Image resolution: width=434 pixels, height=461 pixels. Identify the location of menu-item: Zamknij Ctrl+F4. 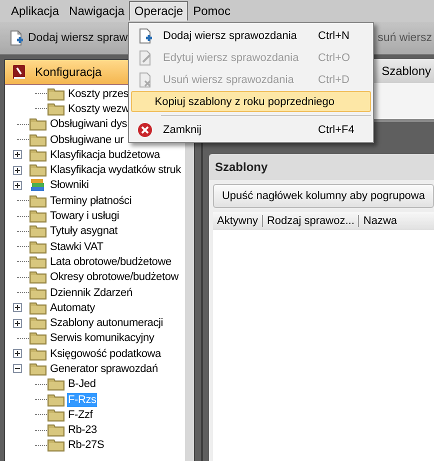
(251, 129).